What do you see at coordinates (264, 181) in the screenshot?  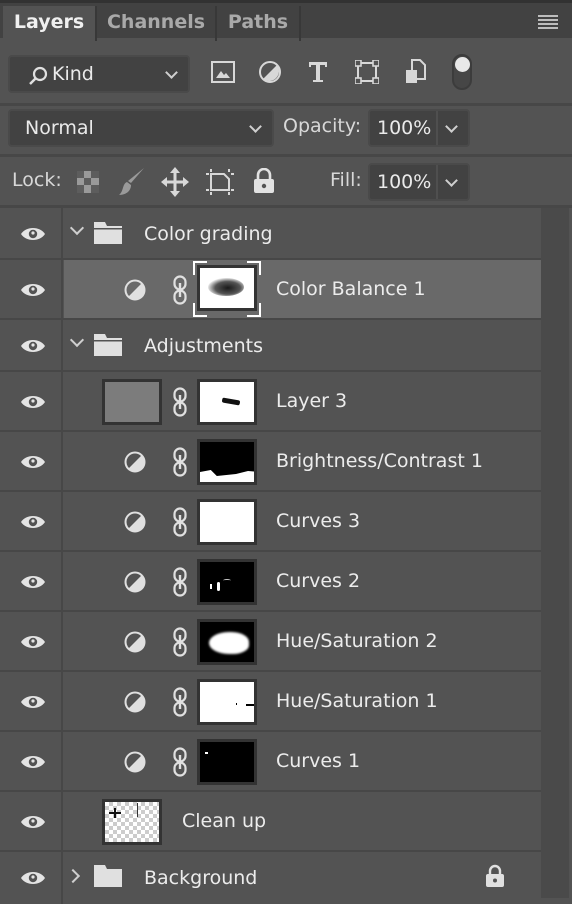 I see `lock-all-icon` at bounding box center [264, 181].